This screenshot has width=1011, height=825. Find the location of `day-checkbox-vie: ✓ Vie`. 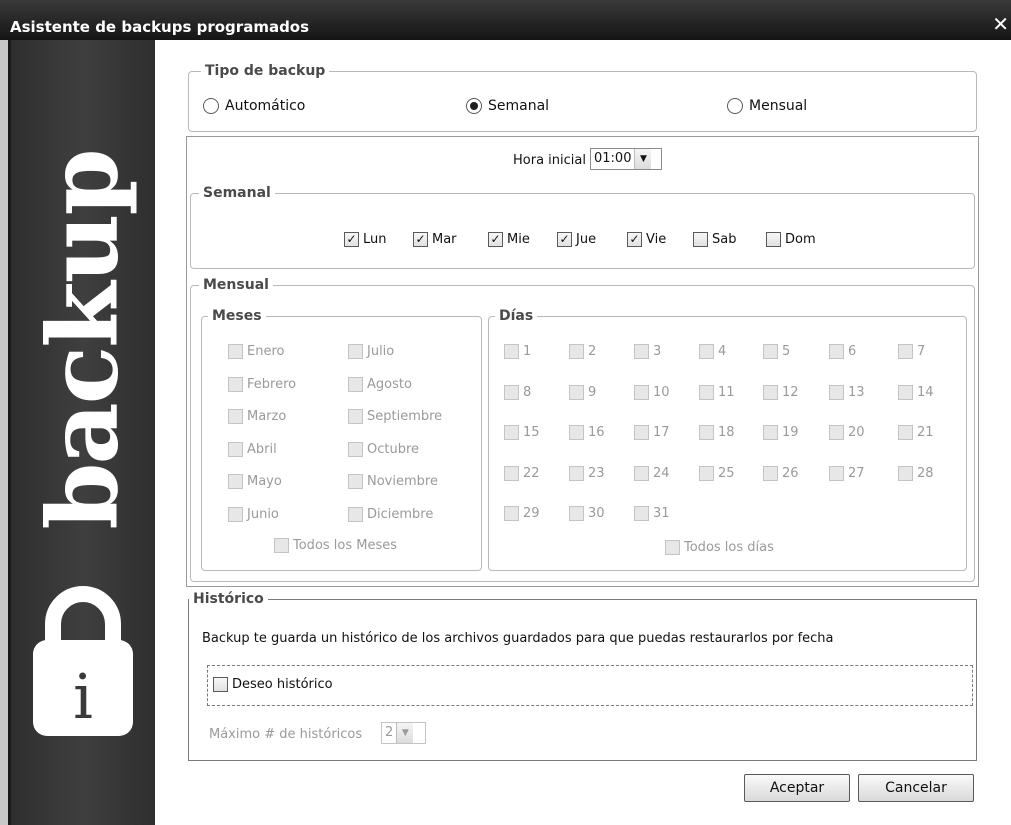

day-checkbox-vie: ✓ Vie is located at coordinates (646, 239).